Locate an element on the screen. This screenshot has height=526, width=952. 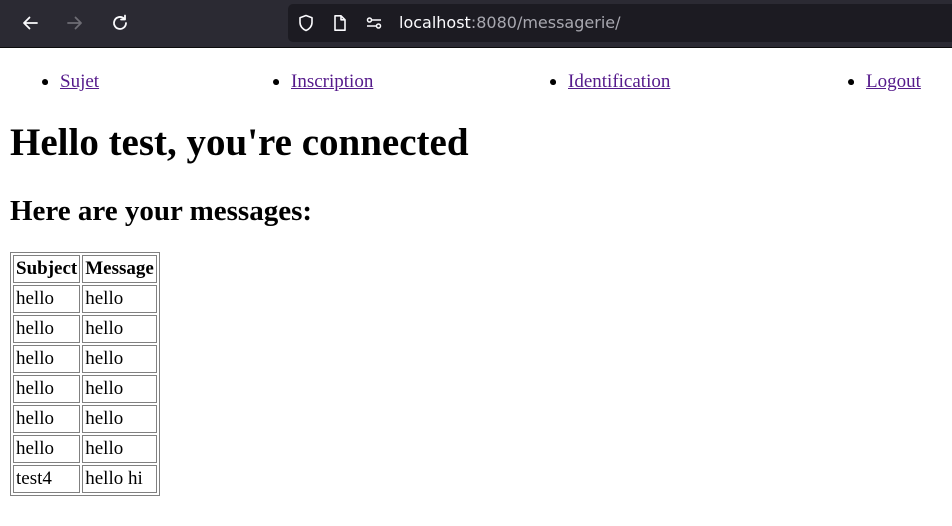
nav-item-identification: Identification is located at coordinates (609, 82).